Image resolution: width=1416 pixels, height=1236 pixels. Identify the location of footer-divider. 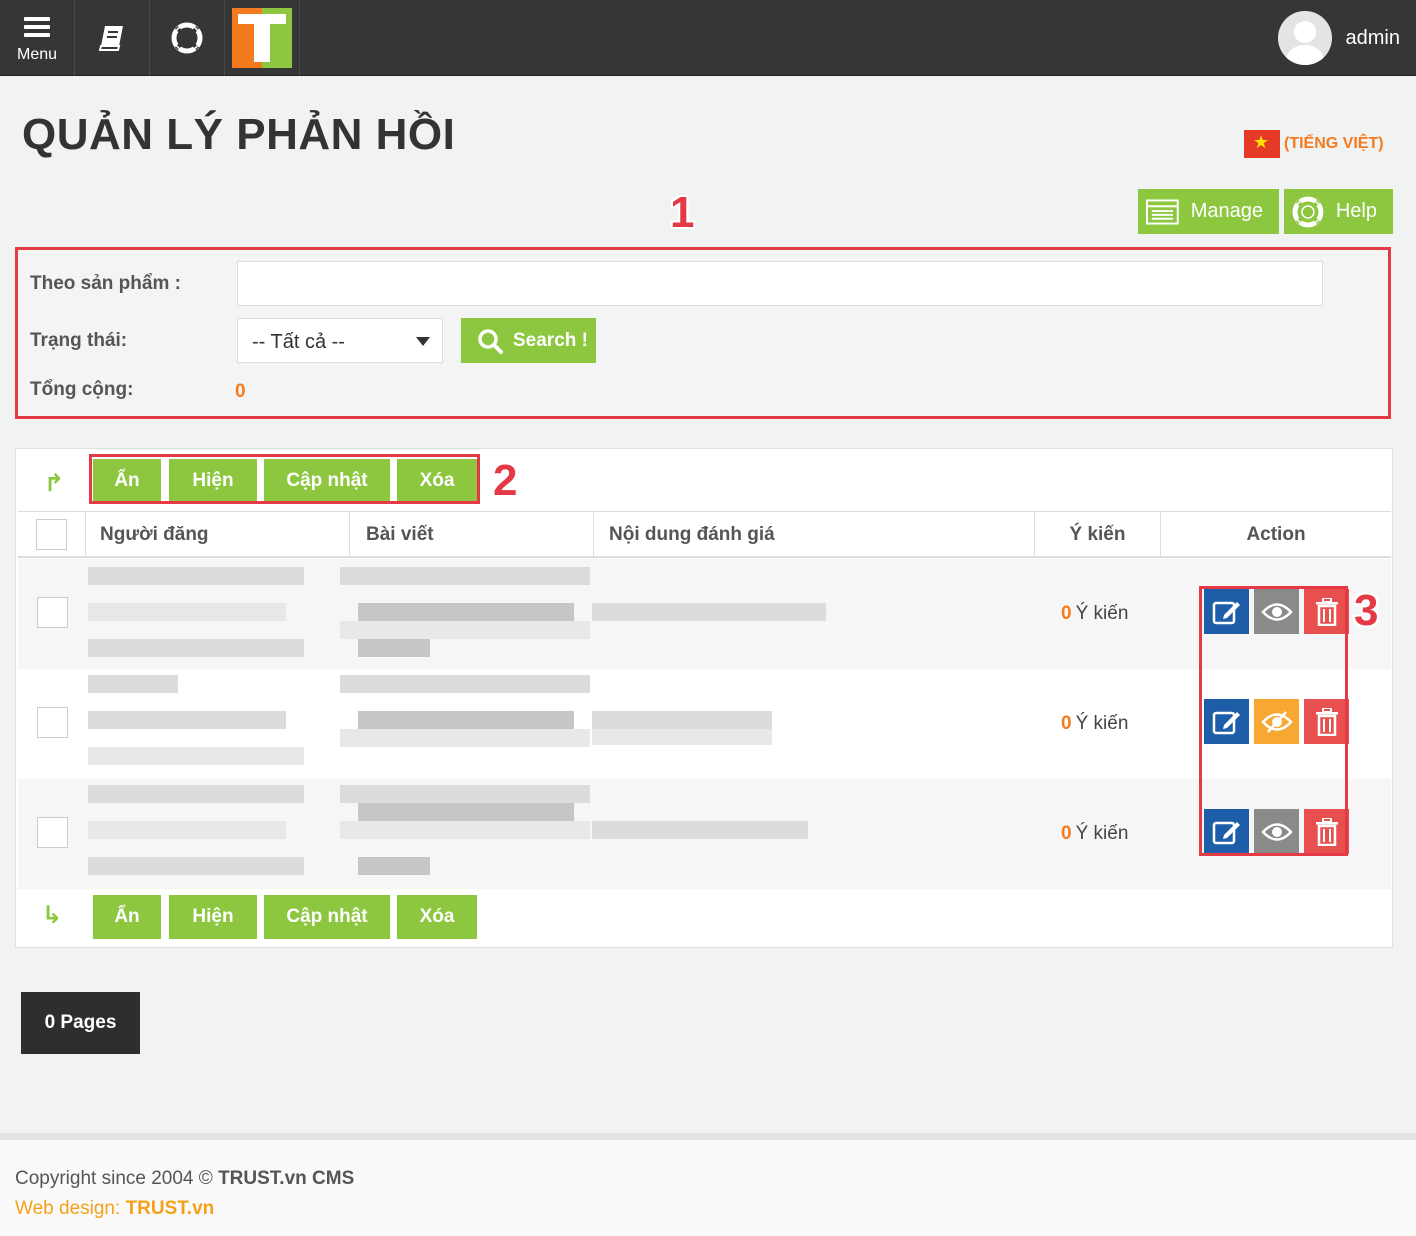
(708, 1136).